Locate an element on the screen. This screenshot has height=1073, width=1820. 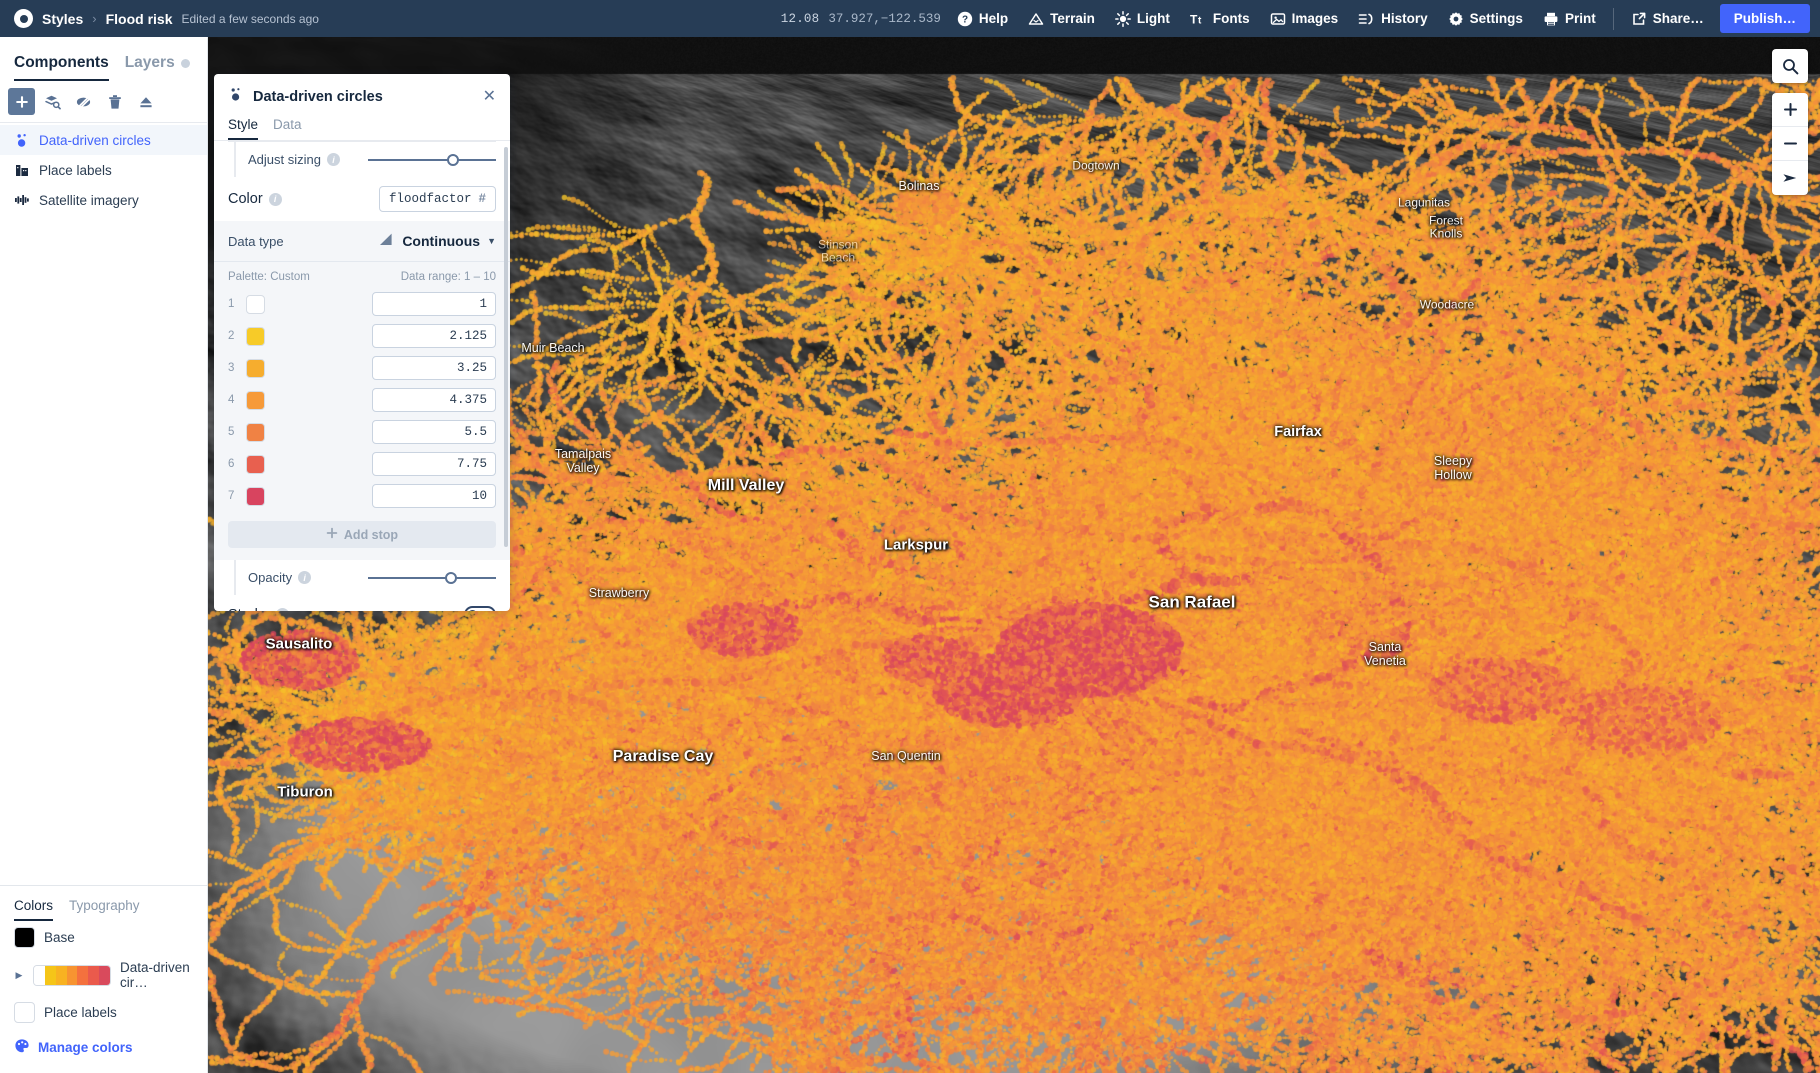
layer-toolbar is located at coordinates (103, 102).